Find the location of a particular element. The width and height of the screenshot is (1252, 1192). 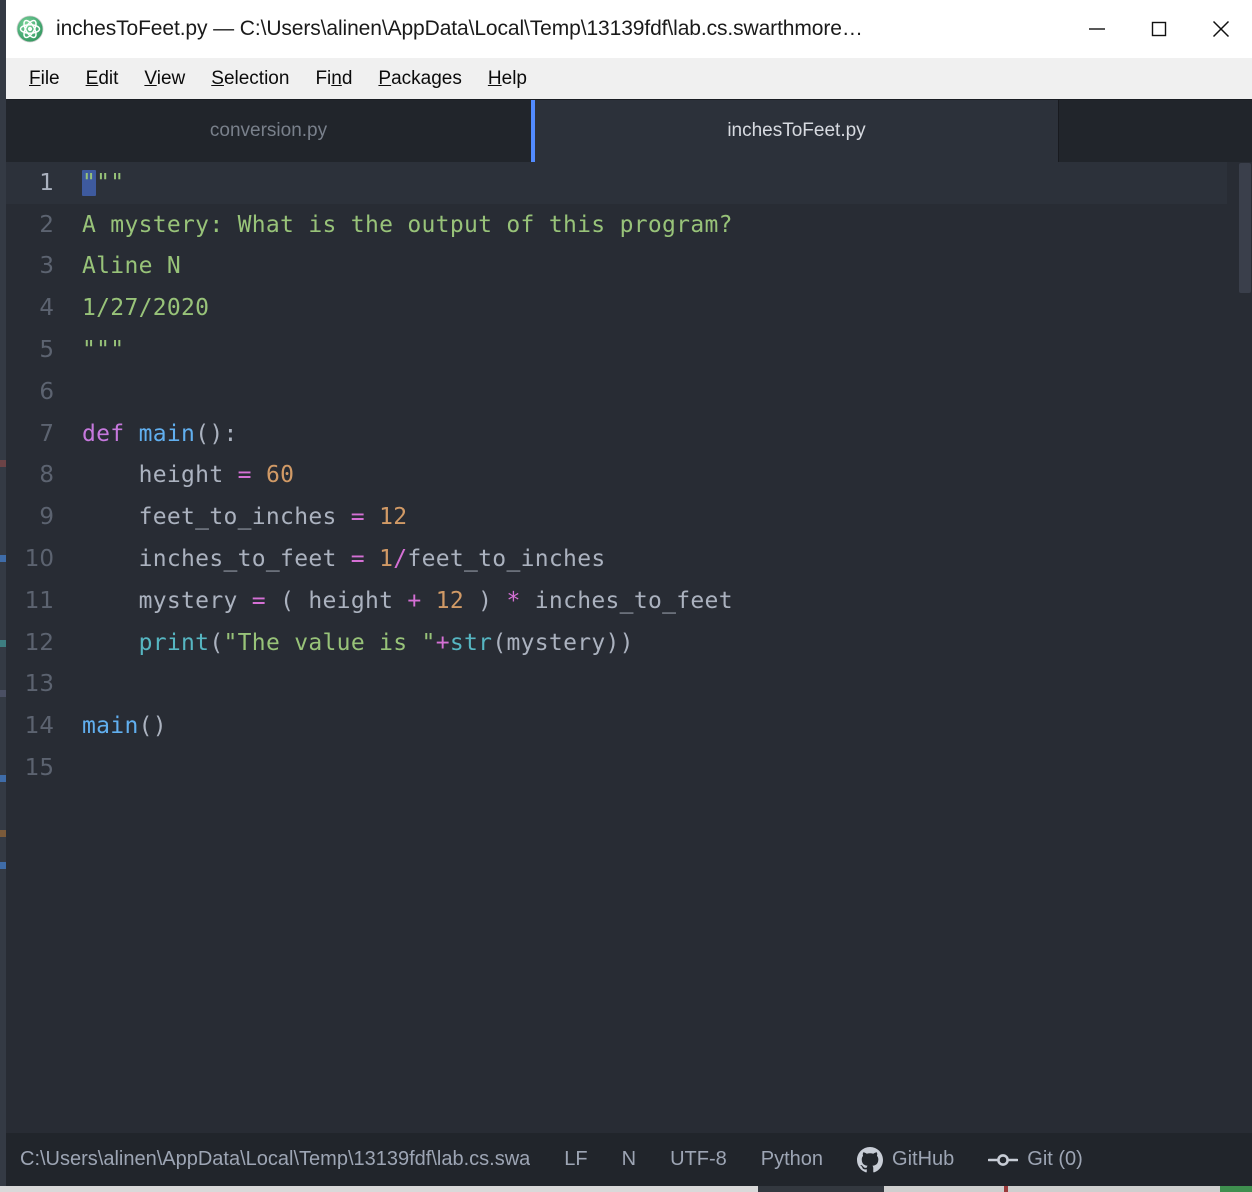

menu-pre: Fi is located at coordinates (323, 78).